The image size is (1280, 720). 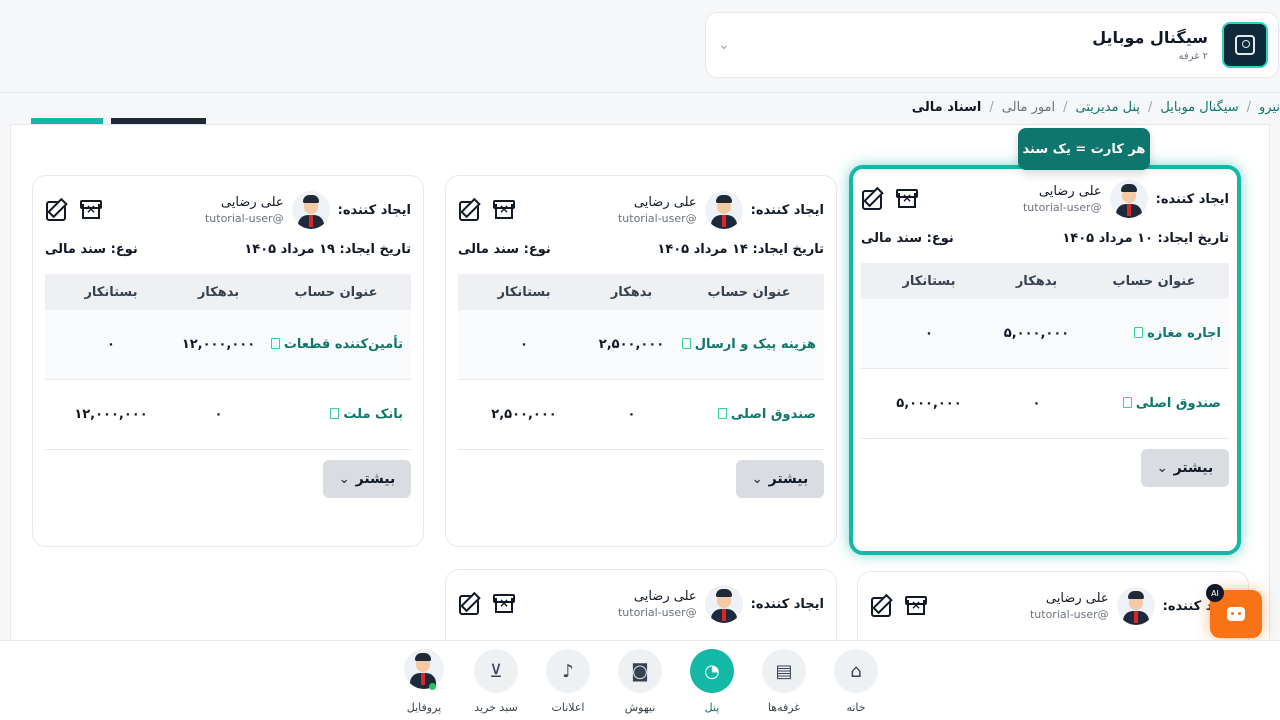 I want to click on store-booth-count: ۲ غرفه, so click(x=1193, y=56).